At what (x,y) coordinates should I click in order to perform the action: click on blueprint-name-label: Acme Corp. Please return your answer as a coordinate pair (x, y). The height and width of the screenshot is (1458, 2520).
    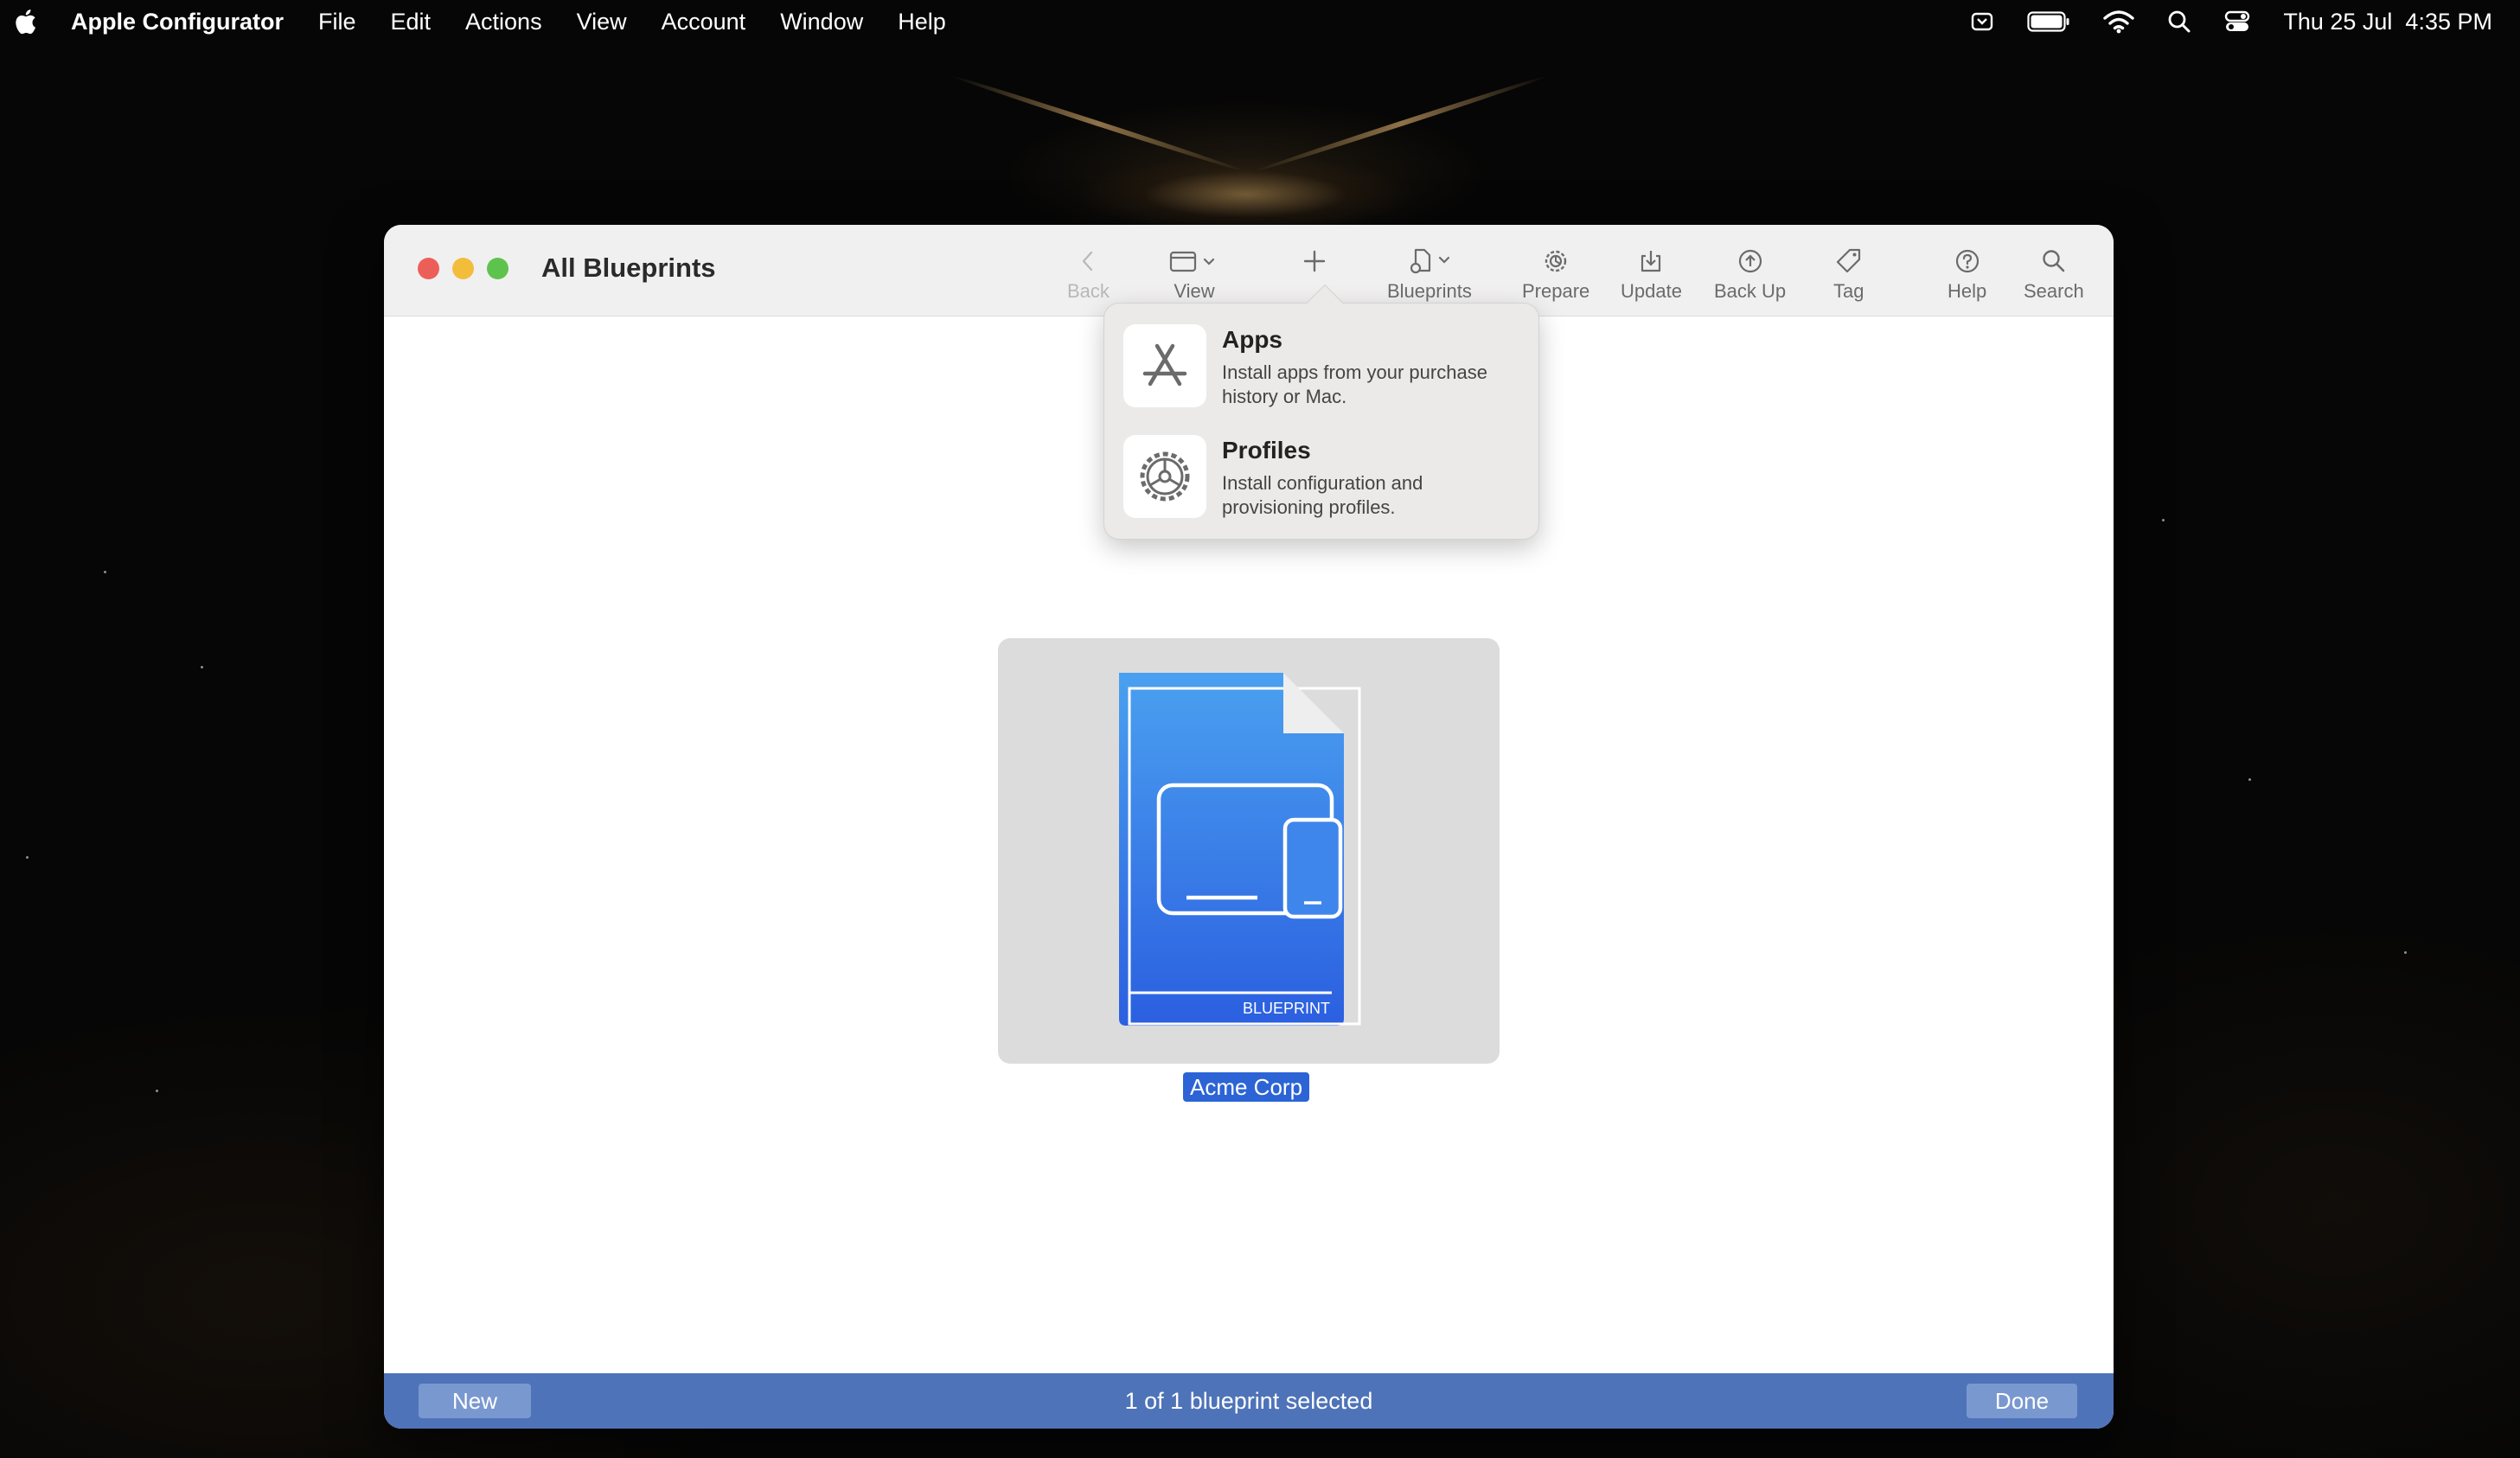
    Looking at the image, I should click on (1247, 1087).